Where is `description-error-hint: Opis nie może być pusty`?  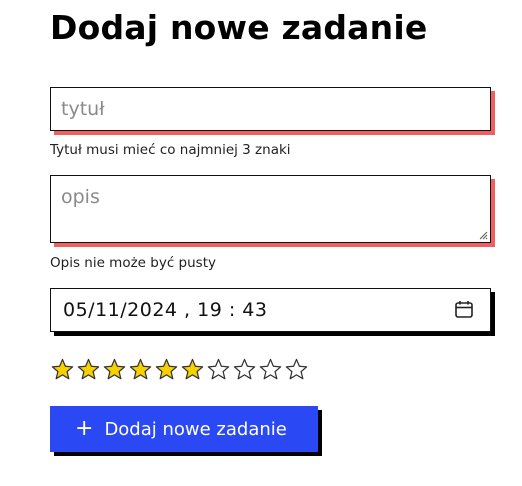 description-error-hint: Opis nie może być pusty is located at coordinates (133, 263).